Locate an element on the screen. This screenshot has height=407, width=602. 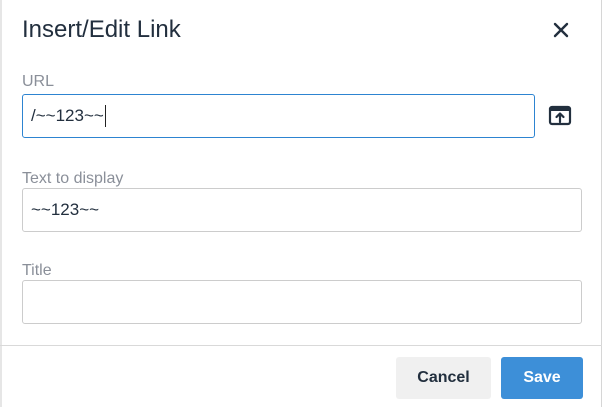
browse-links-button is located at coordinates (560, 116).